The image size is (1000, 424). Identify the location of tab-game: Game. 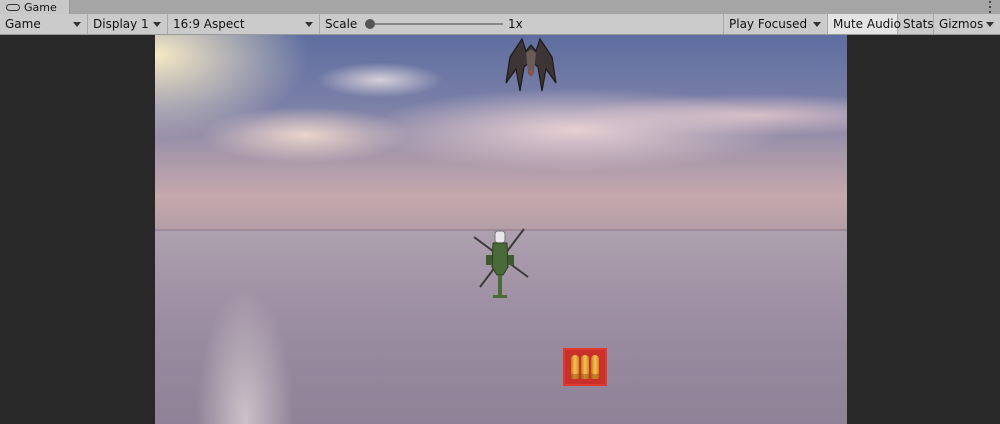
(35, 7).